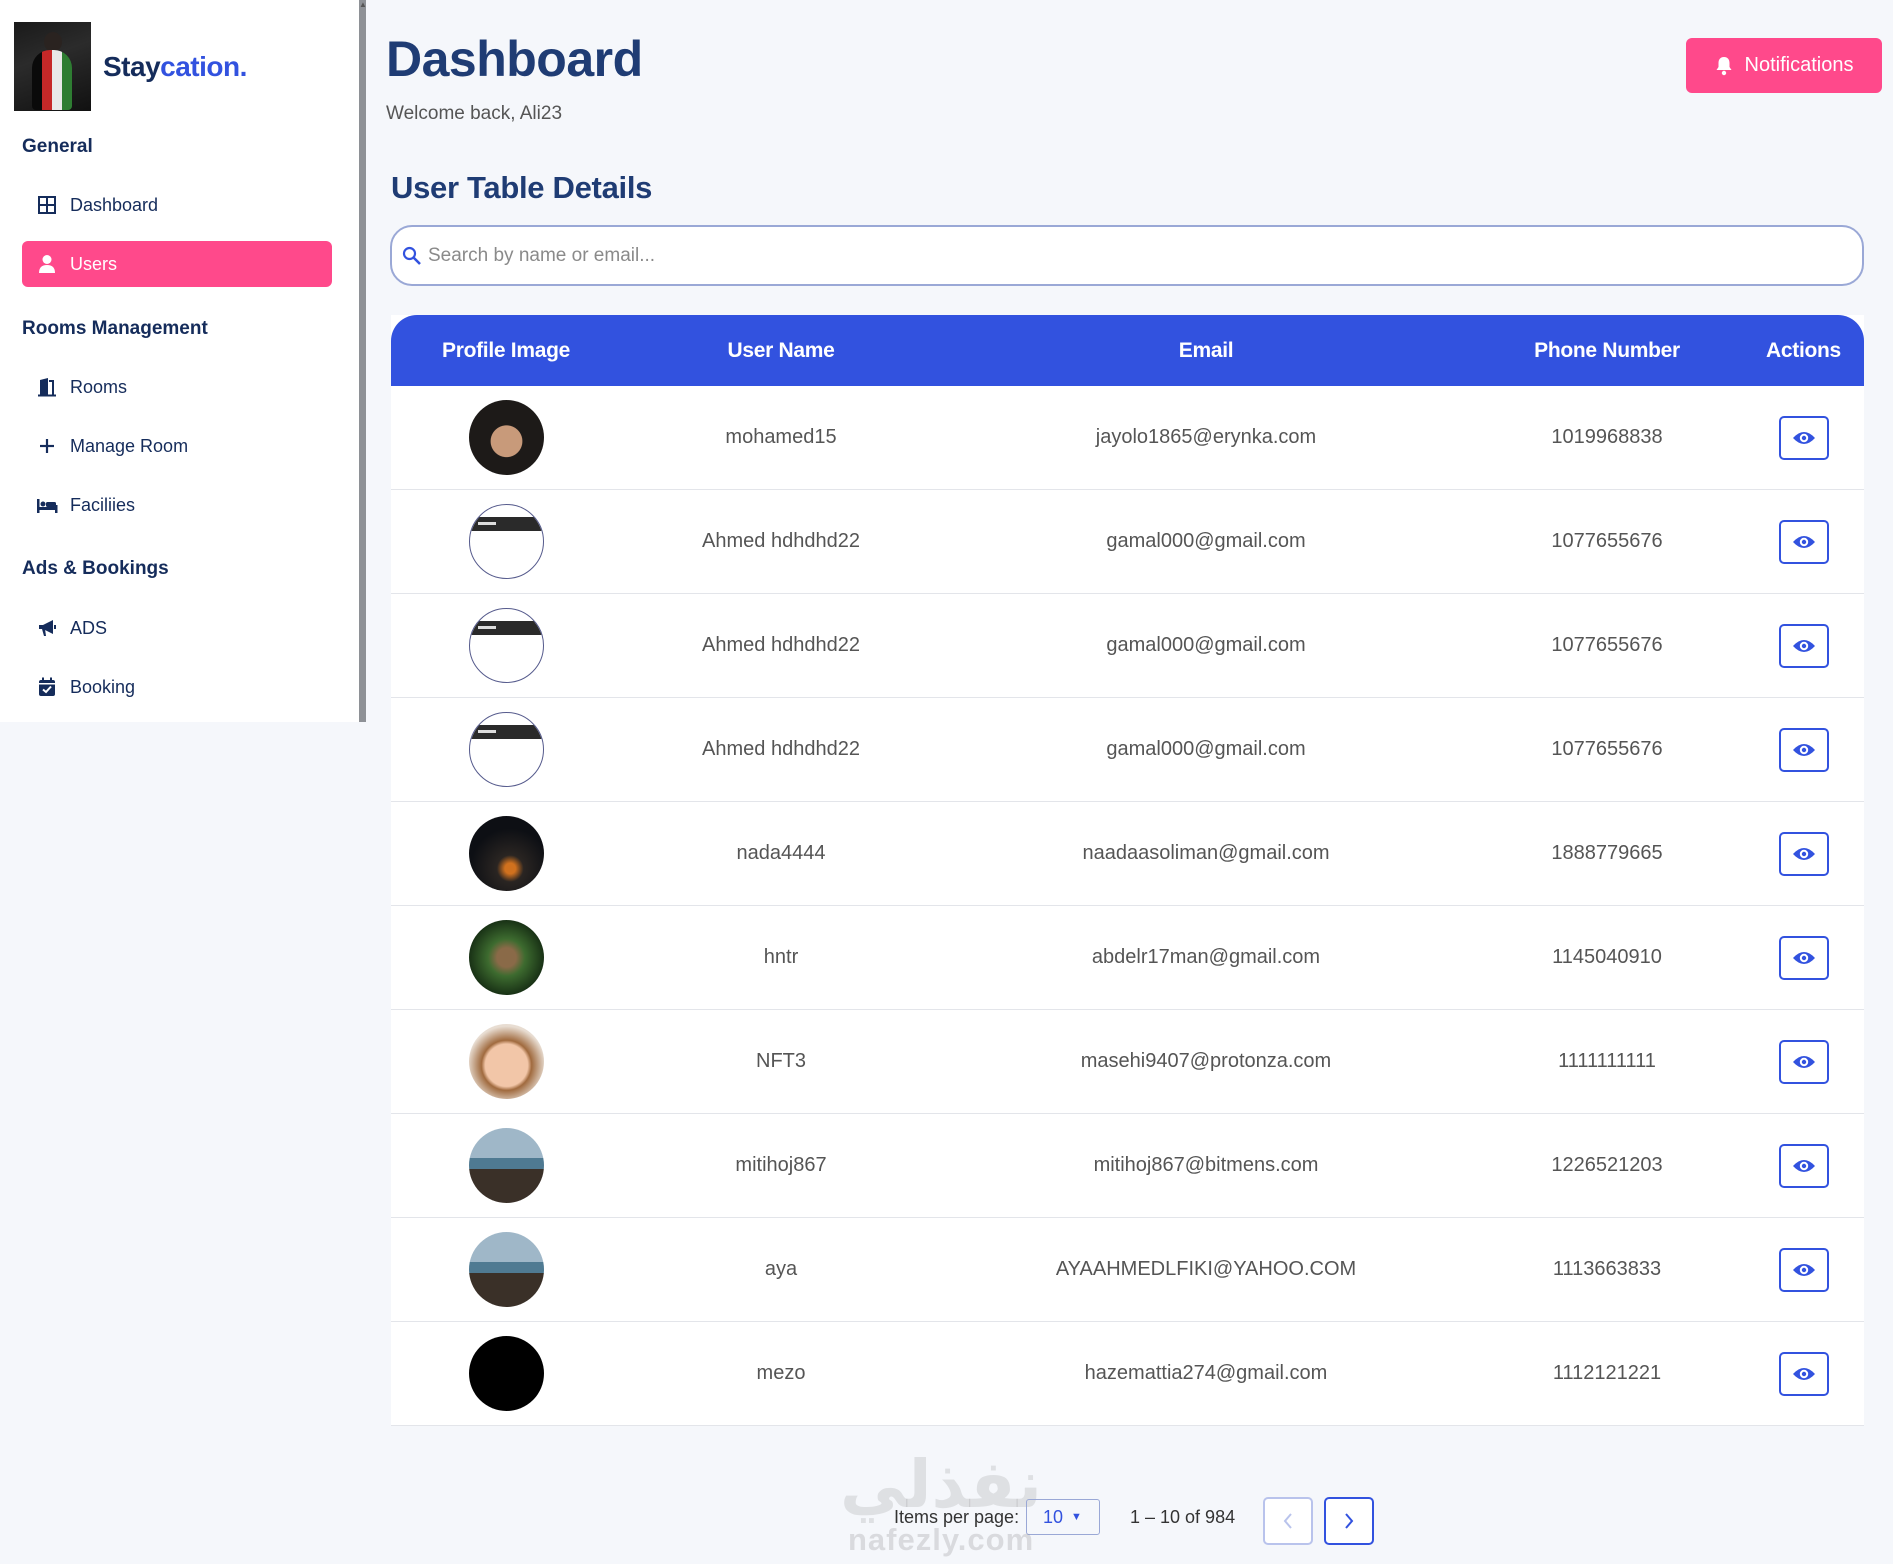 The image size is (1893, 1564). What do you see at coordinates (177, 264) in the screenshot?
I see `sidebar-item-users: Users` at bounding box center [177, 264].